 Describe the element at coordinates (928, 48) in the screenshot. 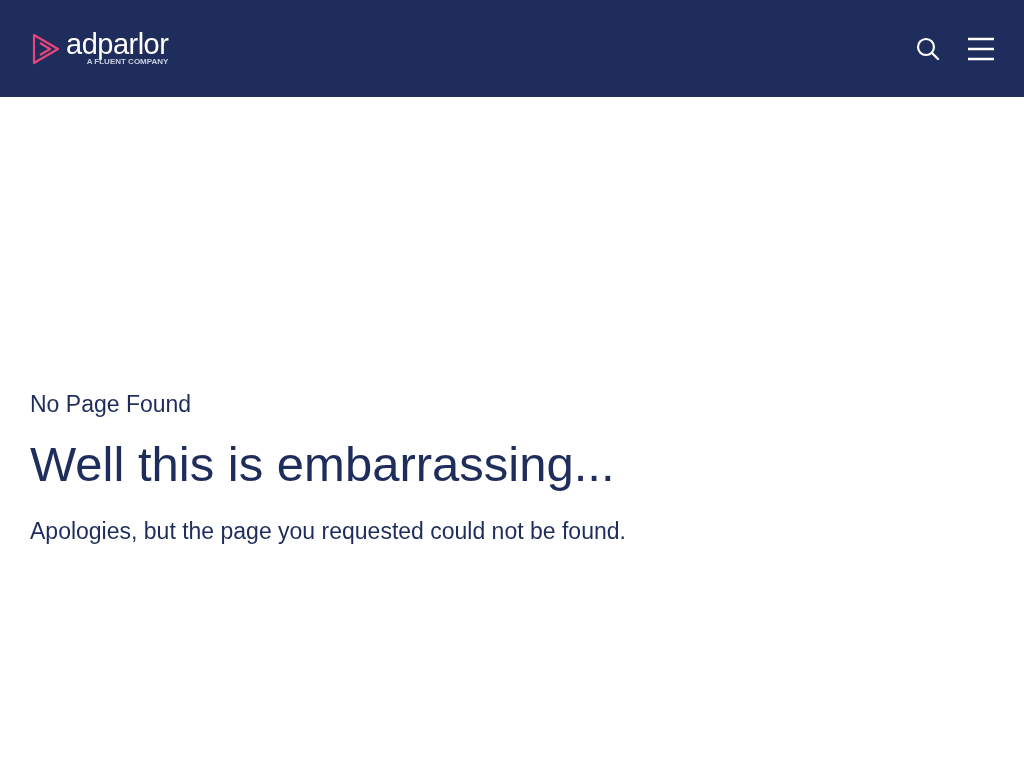

I see `search-icon` at that location.